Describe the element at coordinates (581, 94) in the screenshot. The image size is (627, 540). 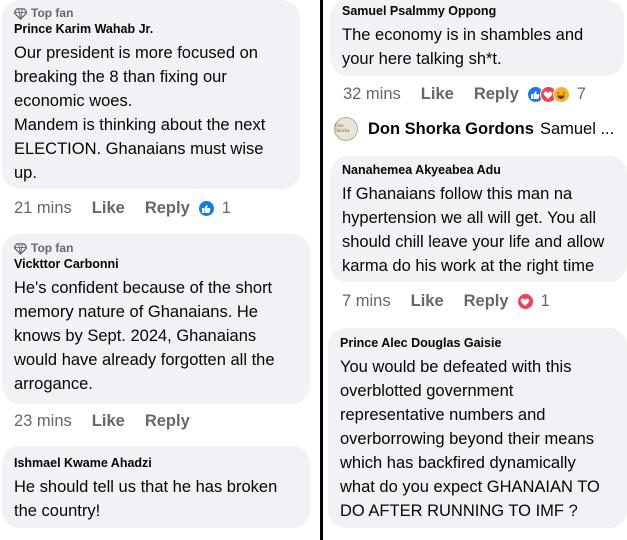
I see `reaction-count: 7` at that location.